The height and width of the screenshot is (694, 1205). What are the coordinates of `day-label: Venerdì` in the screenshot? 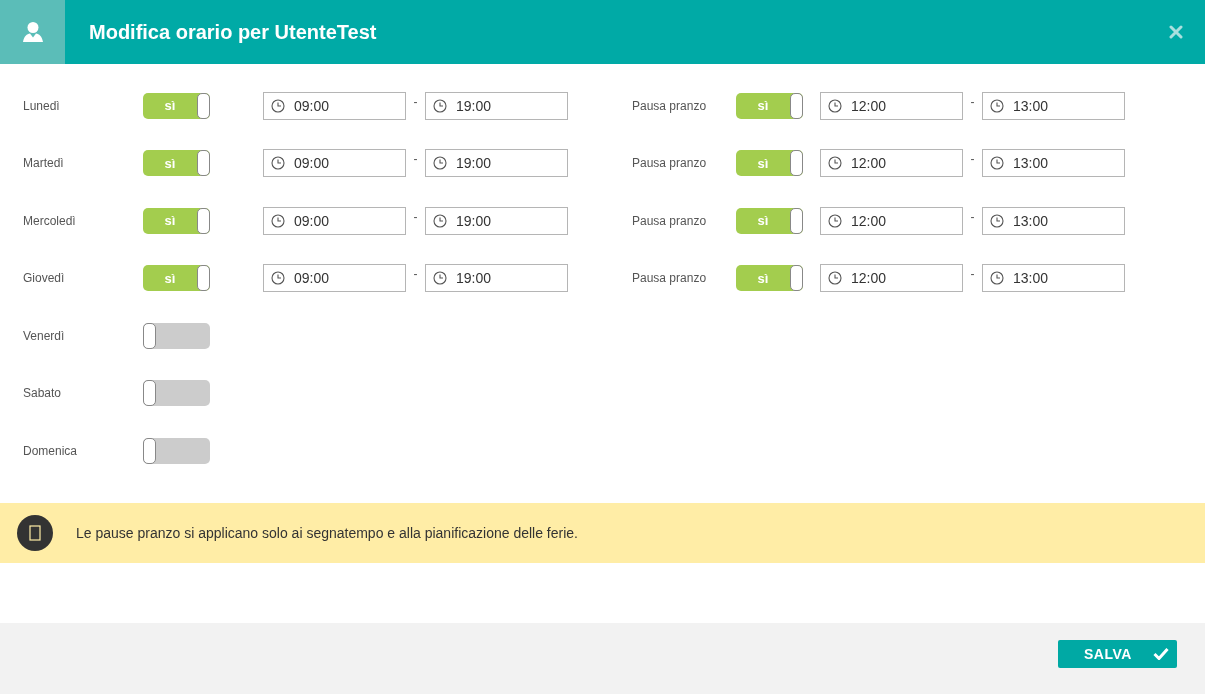 It's located at (44, 335).